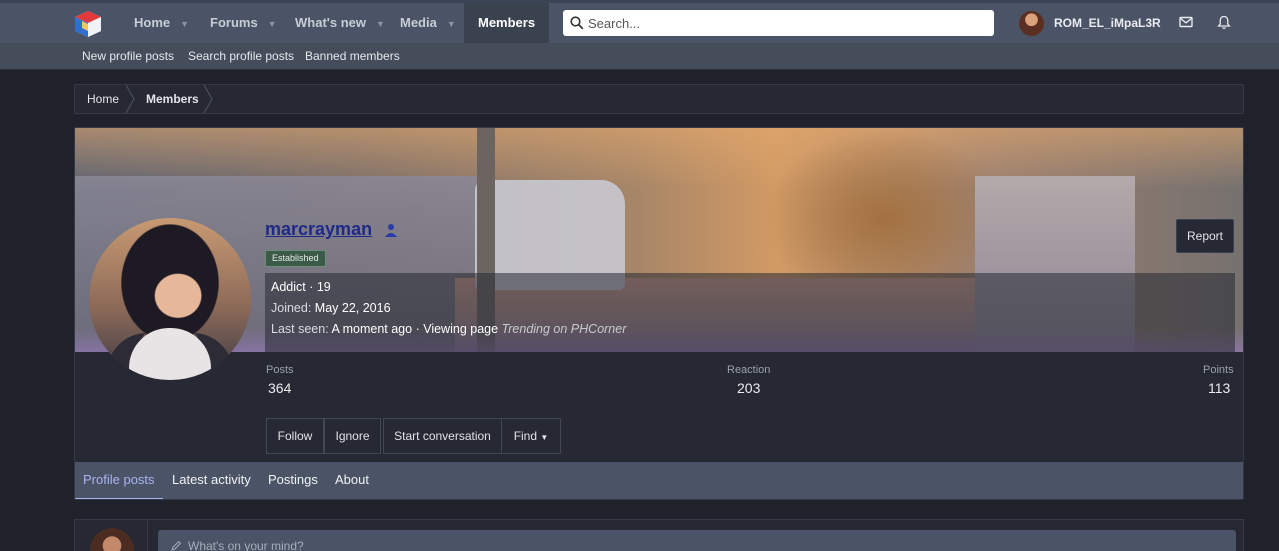 The width and height of the screenshot is (1279, 551). I want to click on last-seen-label: Last seen:, so click(300, 329).